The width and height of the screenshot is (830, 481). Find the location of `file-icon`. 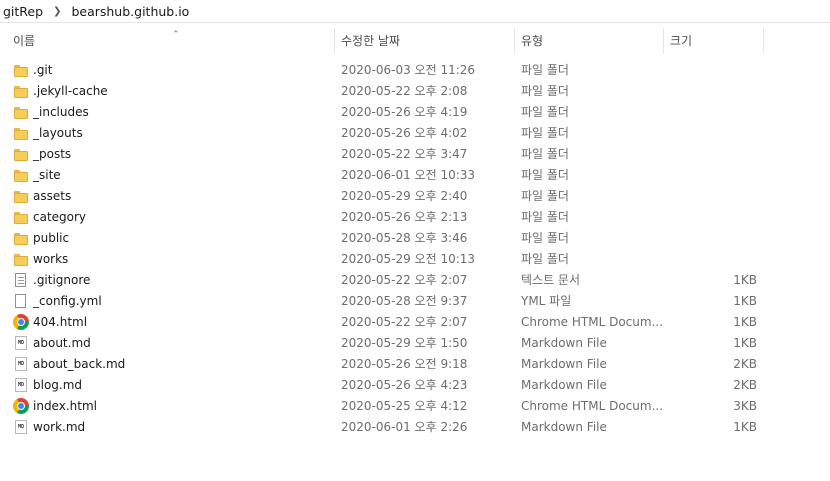

file-icon is located at coordinates (20, 301).